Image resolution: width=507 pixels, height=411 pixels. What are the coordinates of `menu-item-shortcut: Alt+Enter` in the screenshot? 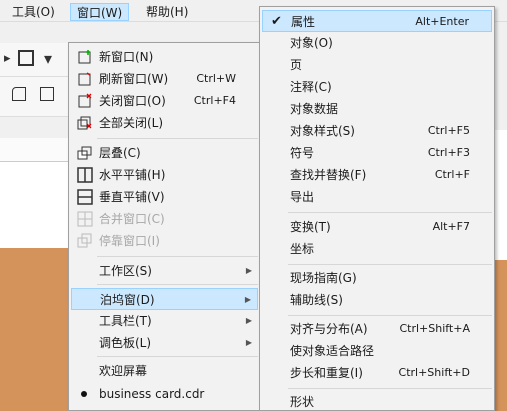 It's located at (442, 21).